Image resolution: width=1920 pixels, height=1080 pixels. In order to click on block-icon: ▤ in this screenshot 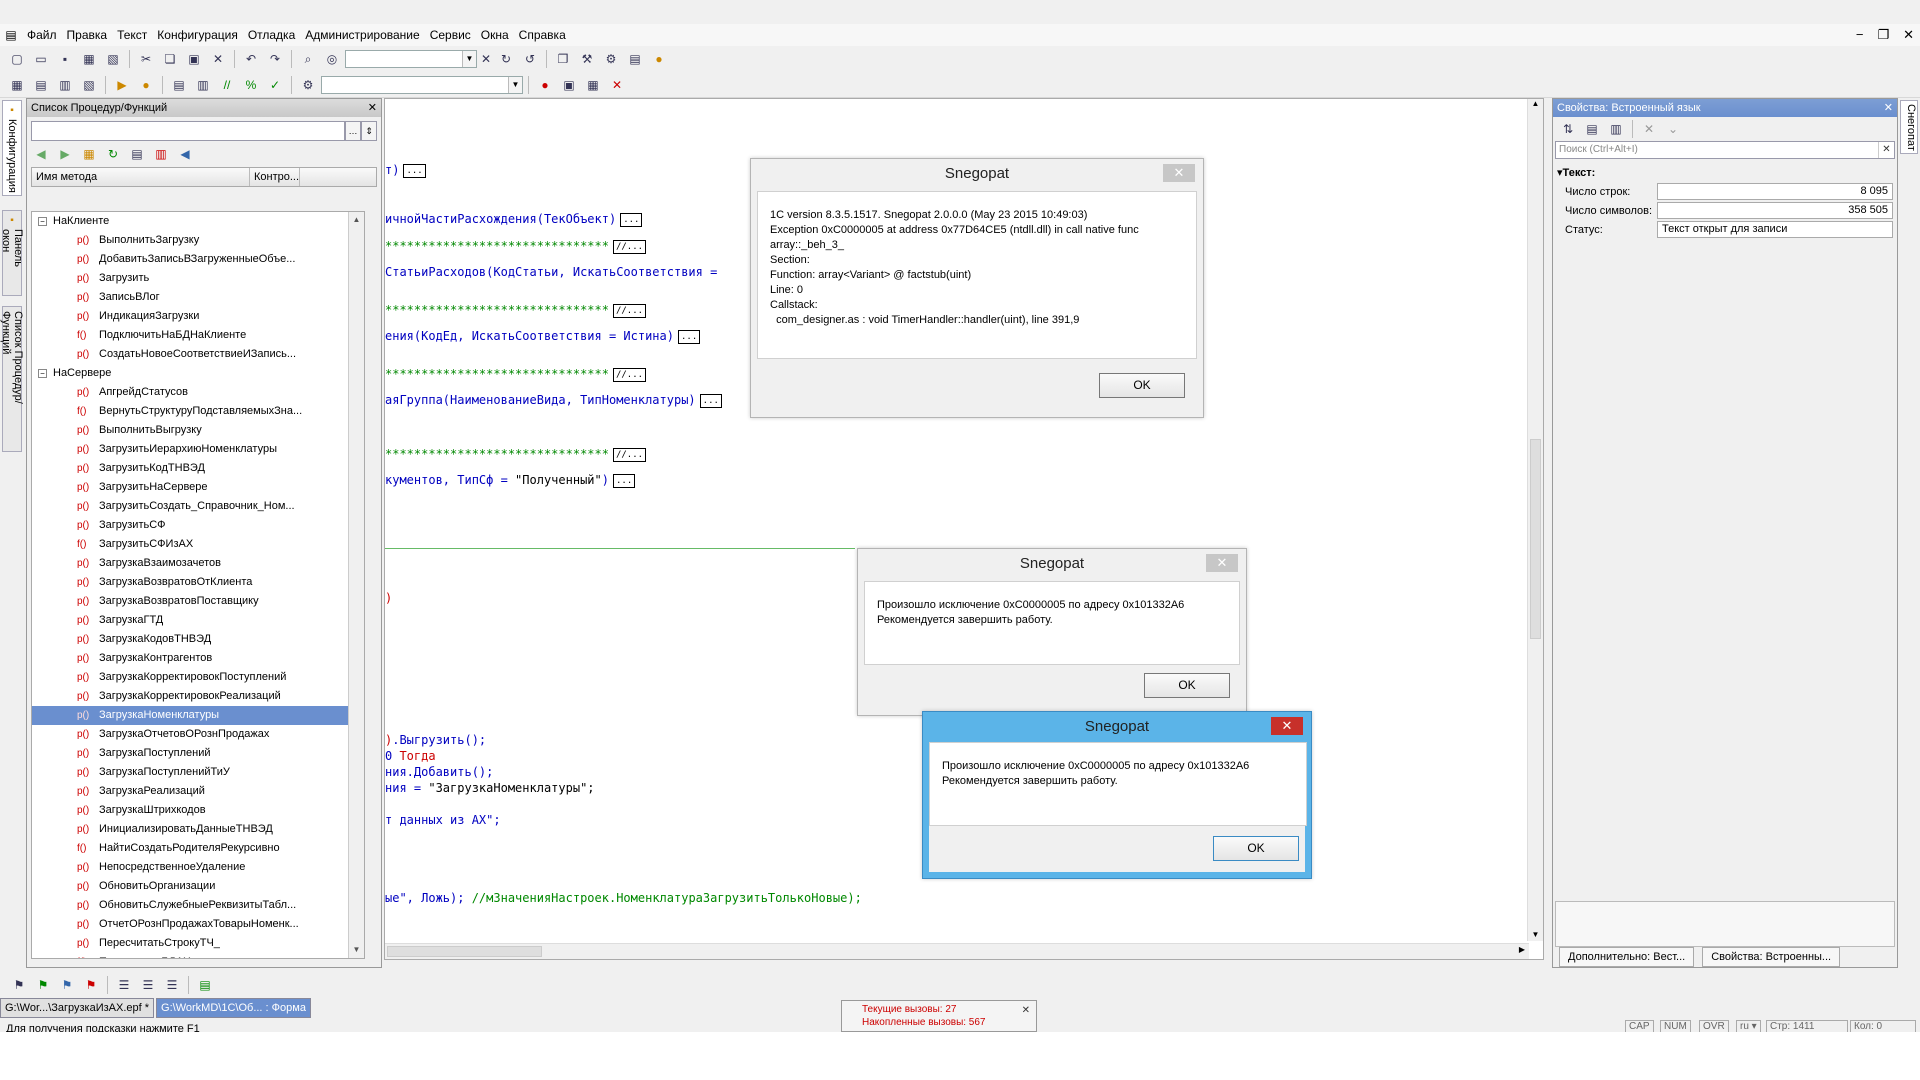, I will do `click(179, 85)`.